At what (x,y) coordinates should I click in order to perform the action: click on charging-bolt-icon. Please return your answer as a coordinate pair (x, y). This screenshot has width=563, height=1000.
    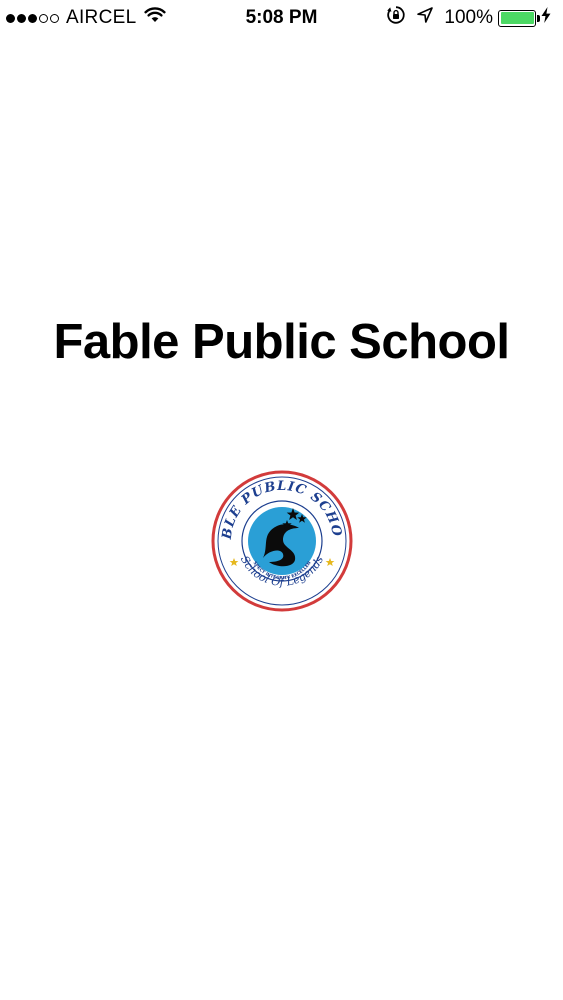
    Looking at the image, I should click on (546, 18).